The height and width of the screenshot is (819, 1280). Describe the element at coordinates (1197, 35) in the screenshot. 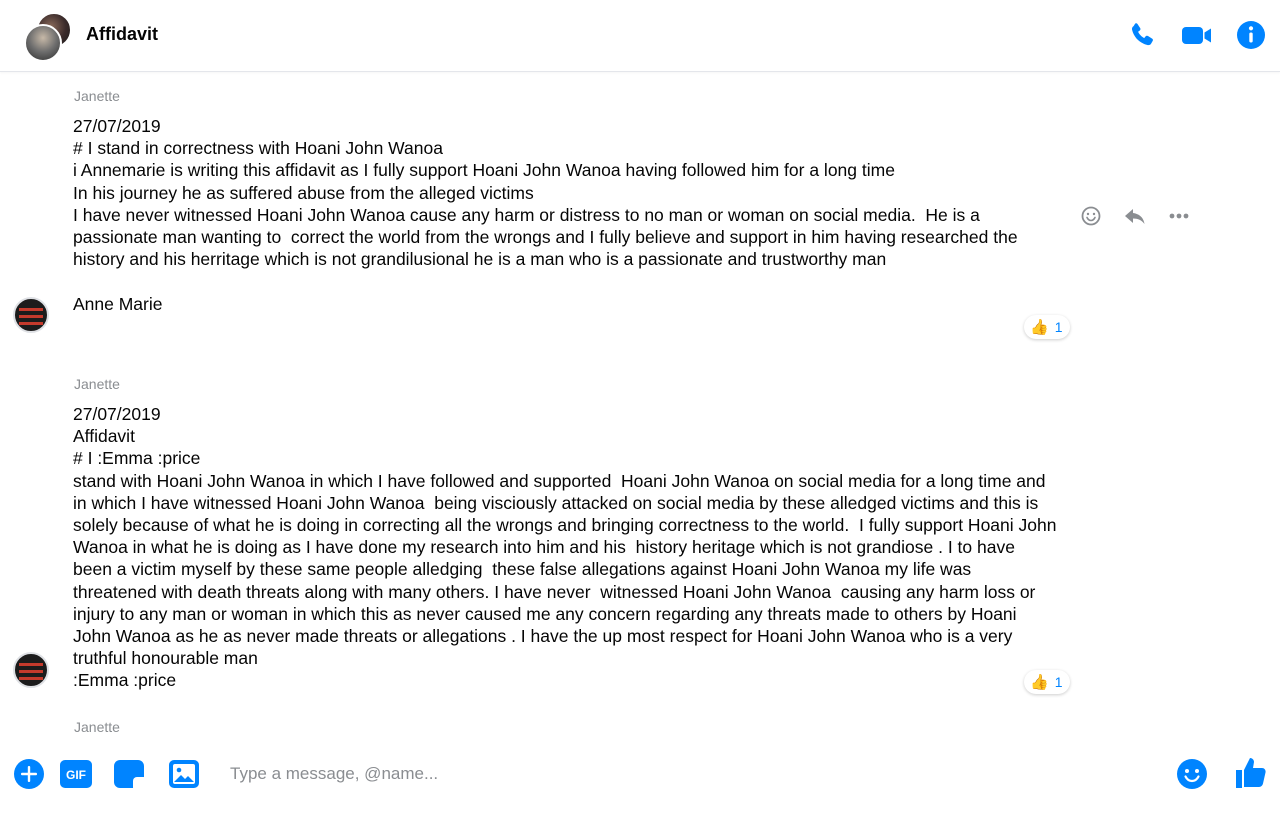

I see `video-camera-icon` at that location.